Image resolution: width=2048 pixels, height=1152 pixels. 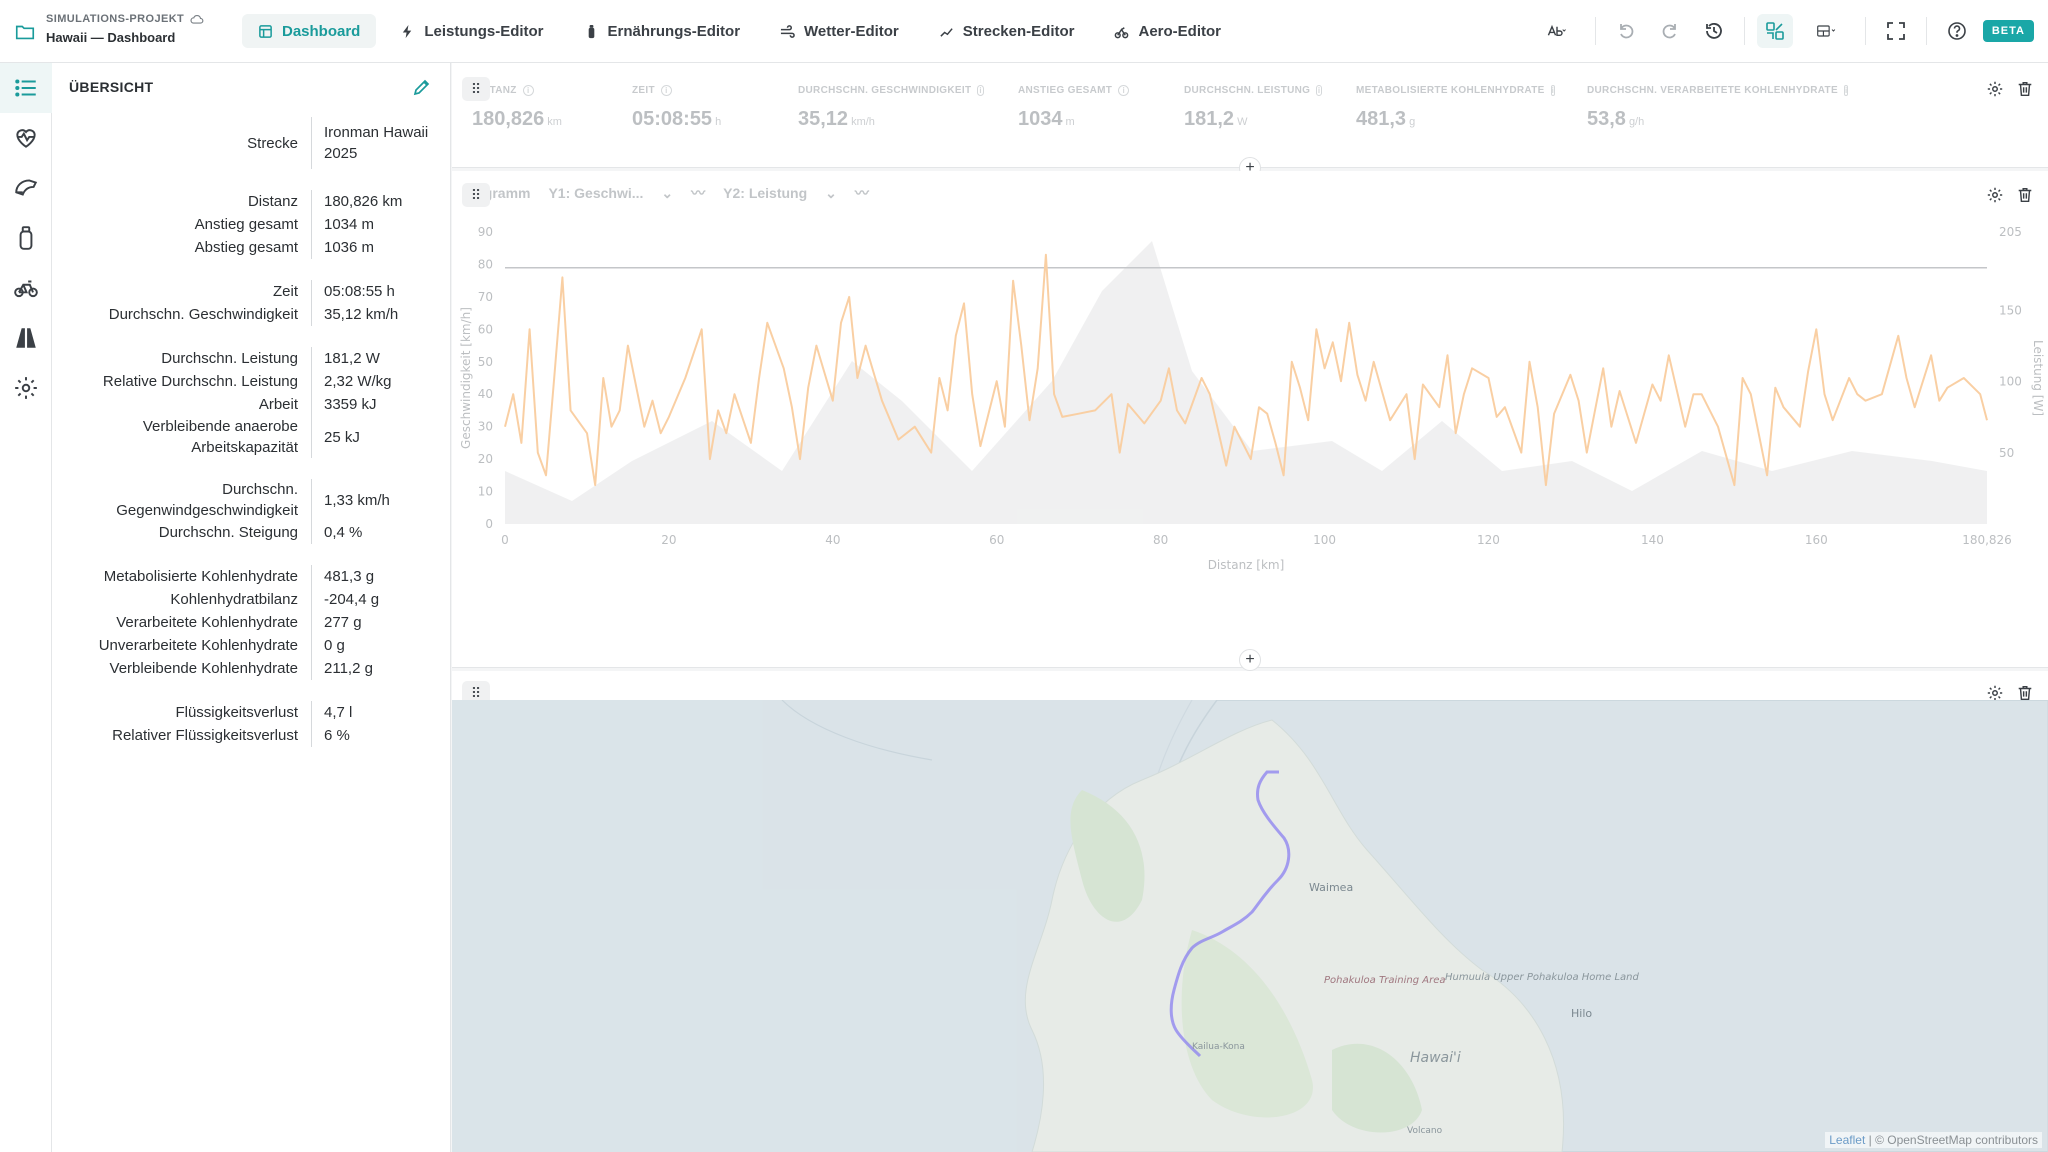 I want to click on list-icon, so click(x=25, y=88).